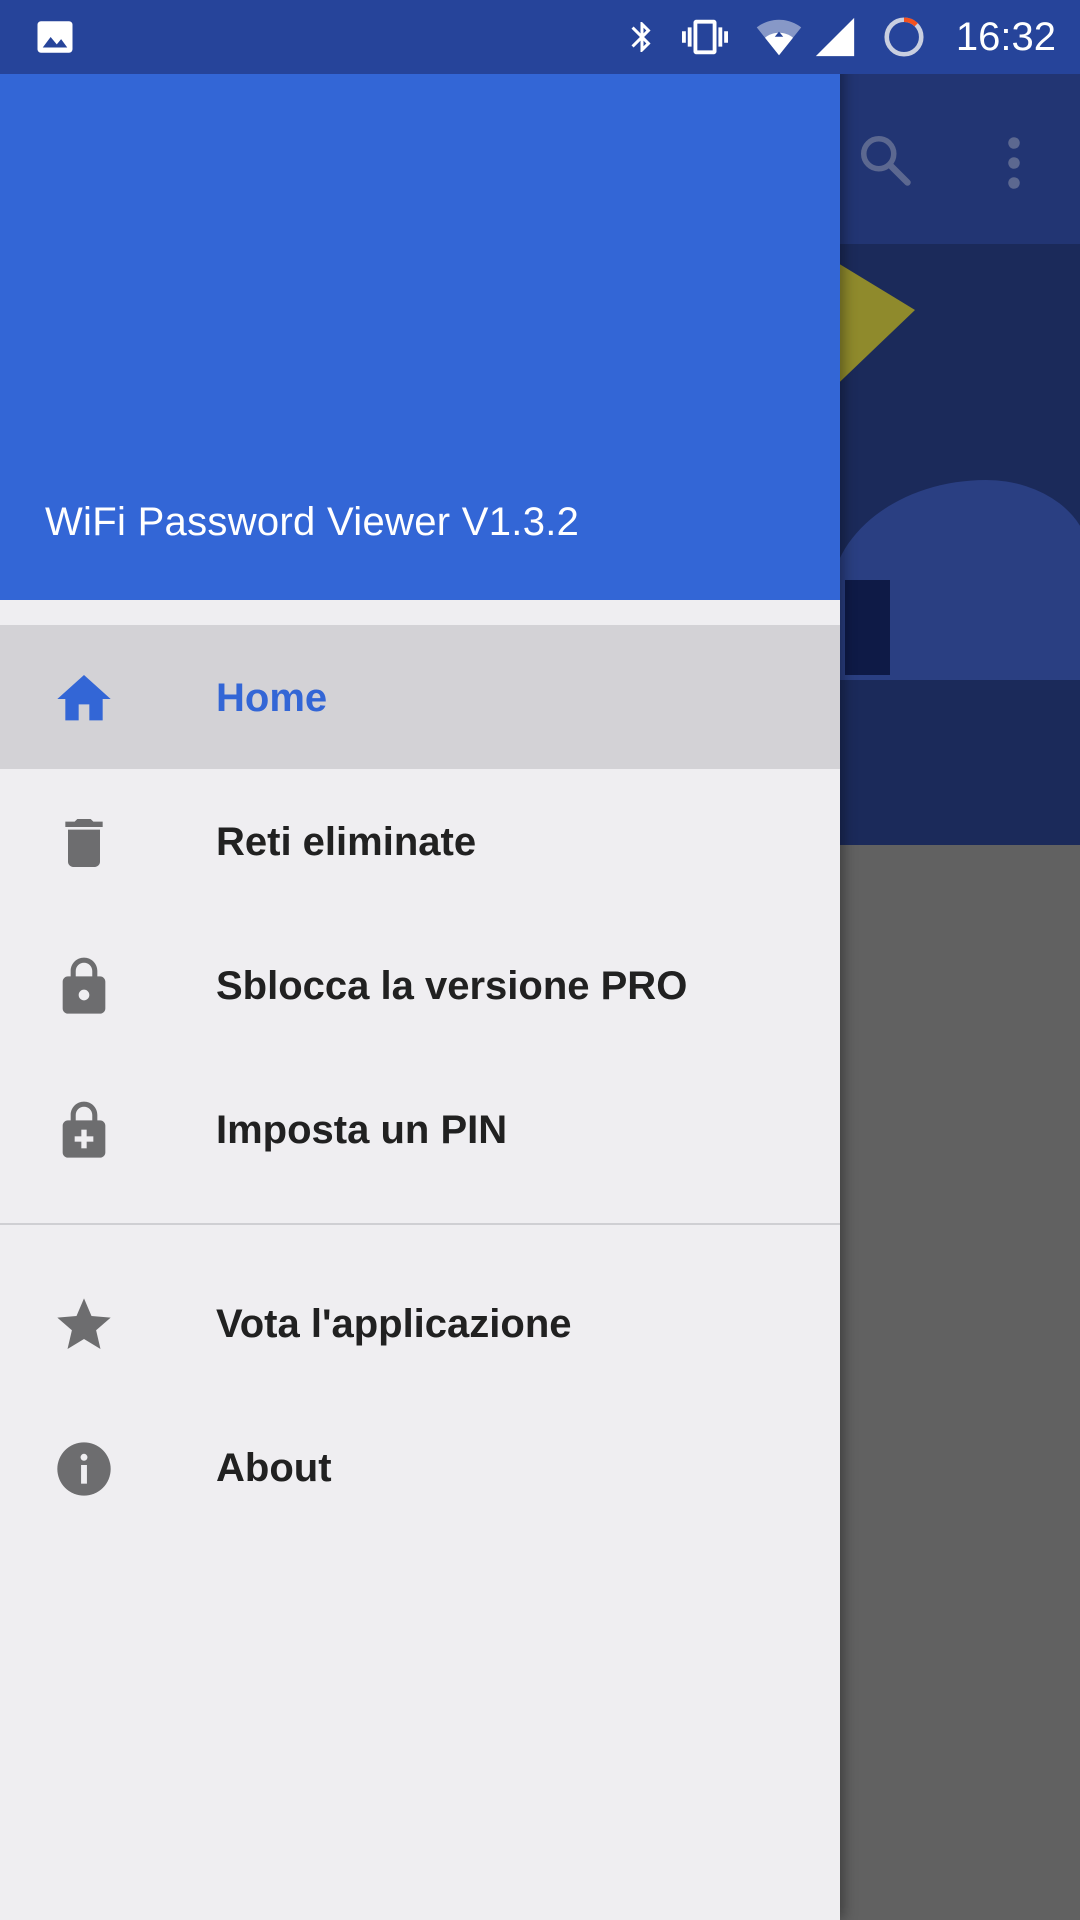 Image resolution: width=1080 pixels, height=1920 pixels. Describe the element at coordinates (84, 843) in the screenshot. I see `trash-icon` at that location.